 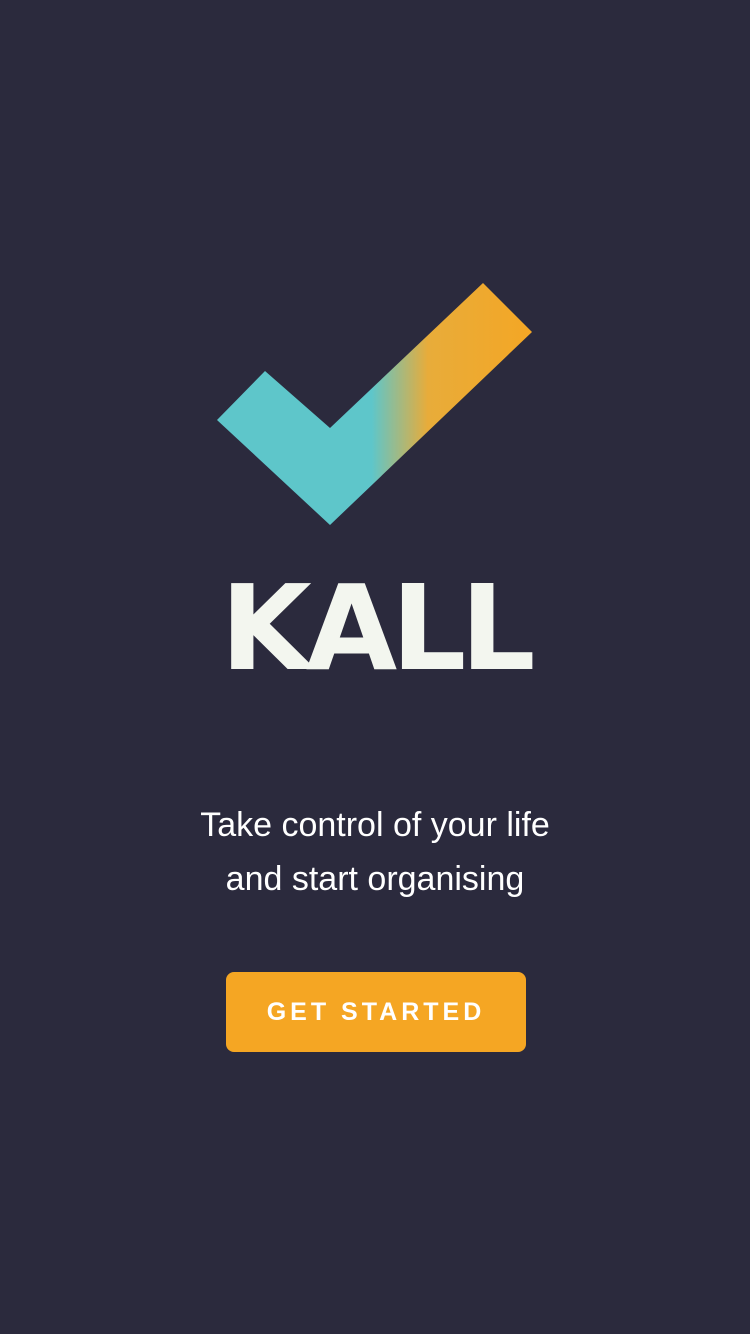 I want to click on get-started-button: GET STARTED, so click(x=376, y=1012).